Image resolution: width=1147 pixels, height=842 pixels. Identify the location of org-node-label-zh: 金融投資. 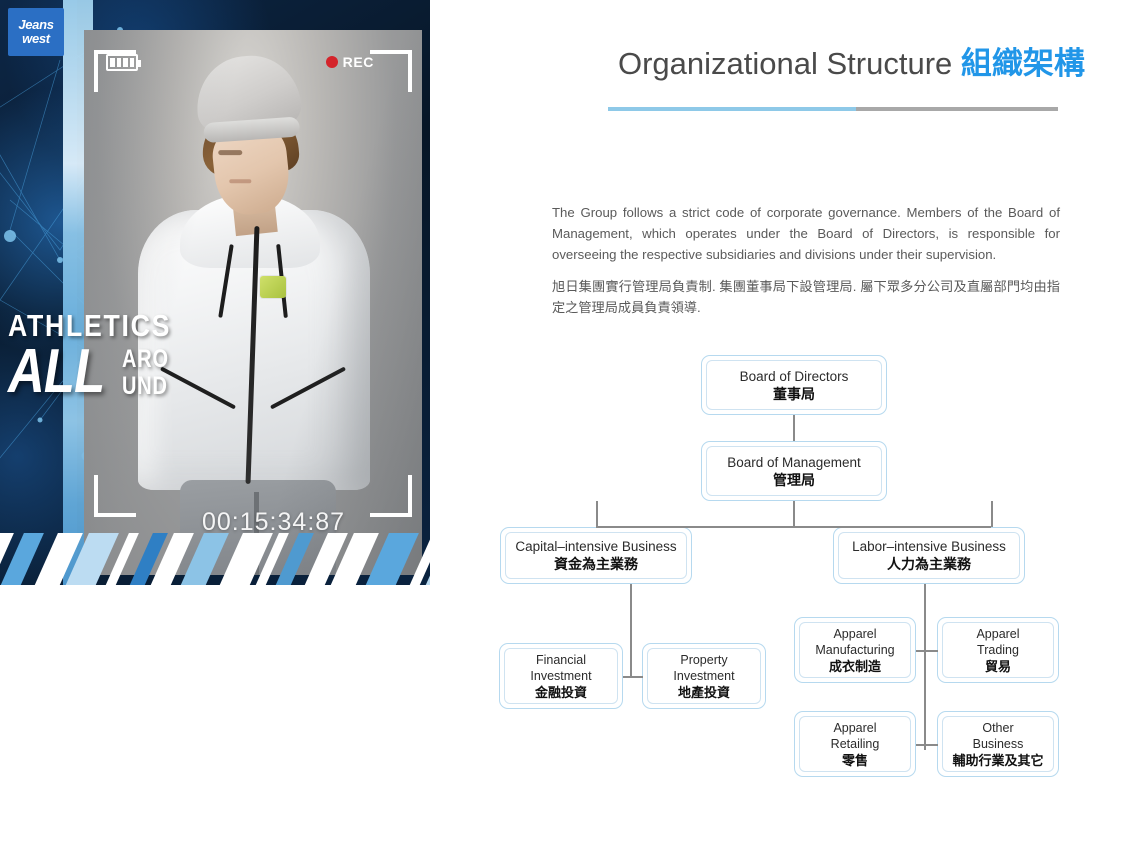
(560, 692).